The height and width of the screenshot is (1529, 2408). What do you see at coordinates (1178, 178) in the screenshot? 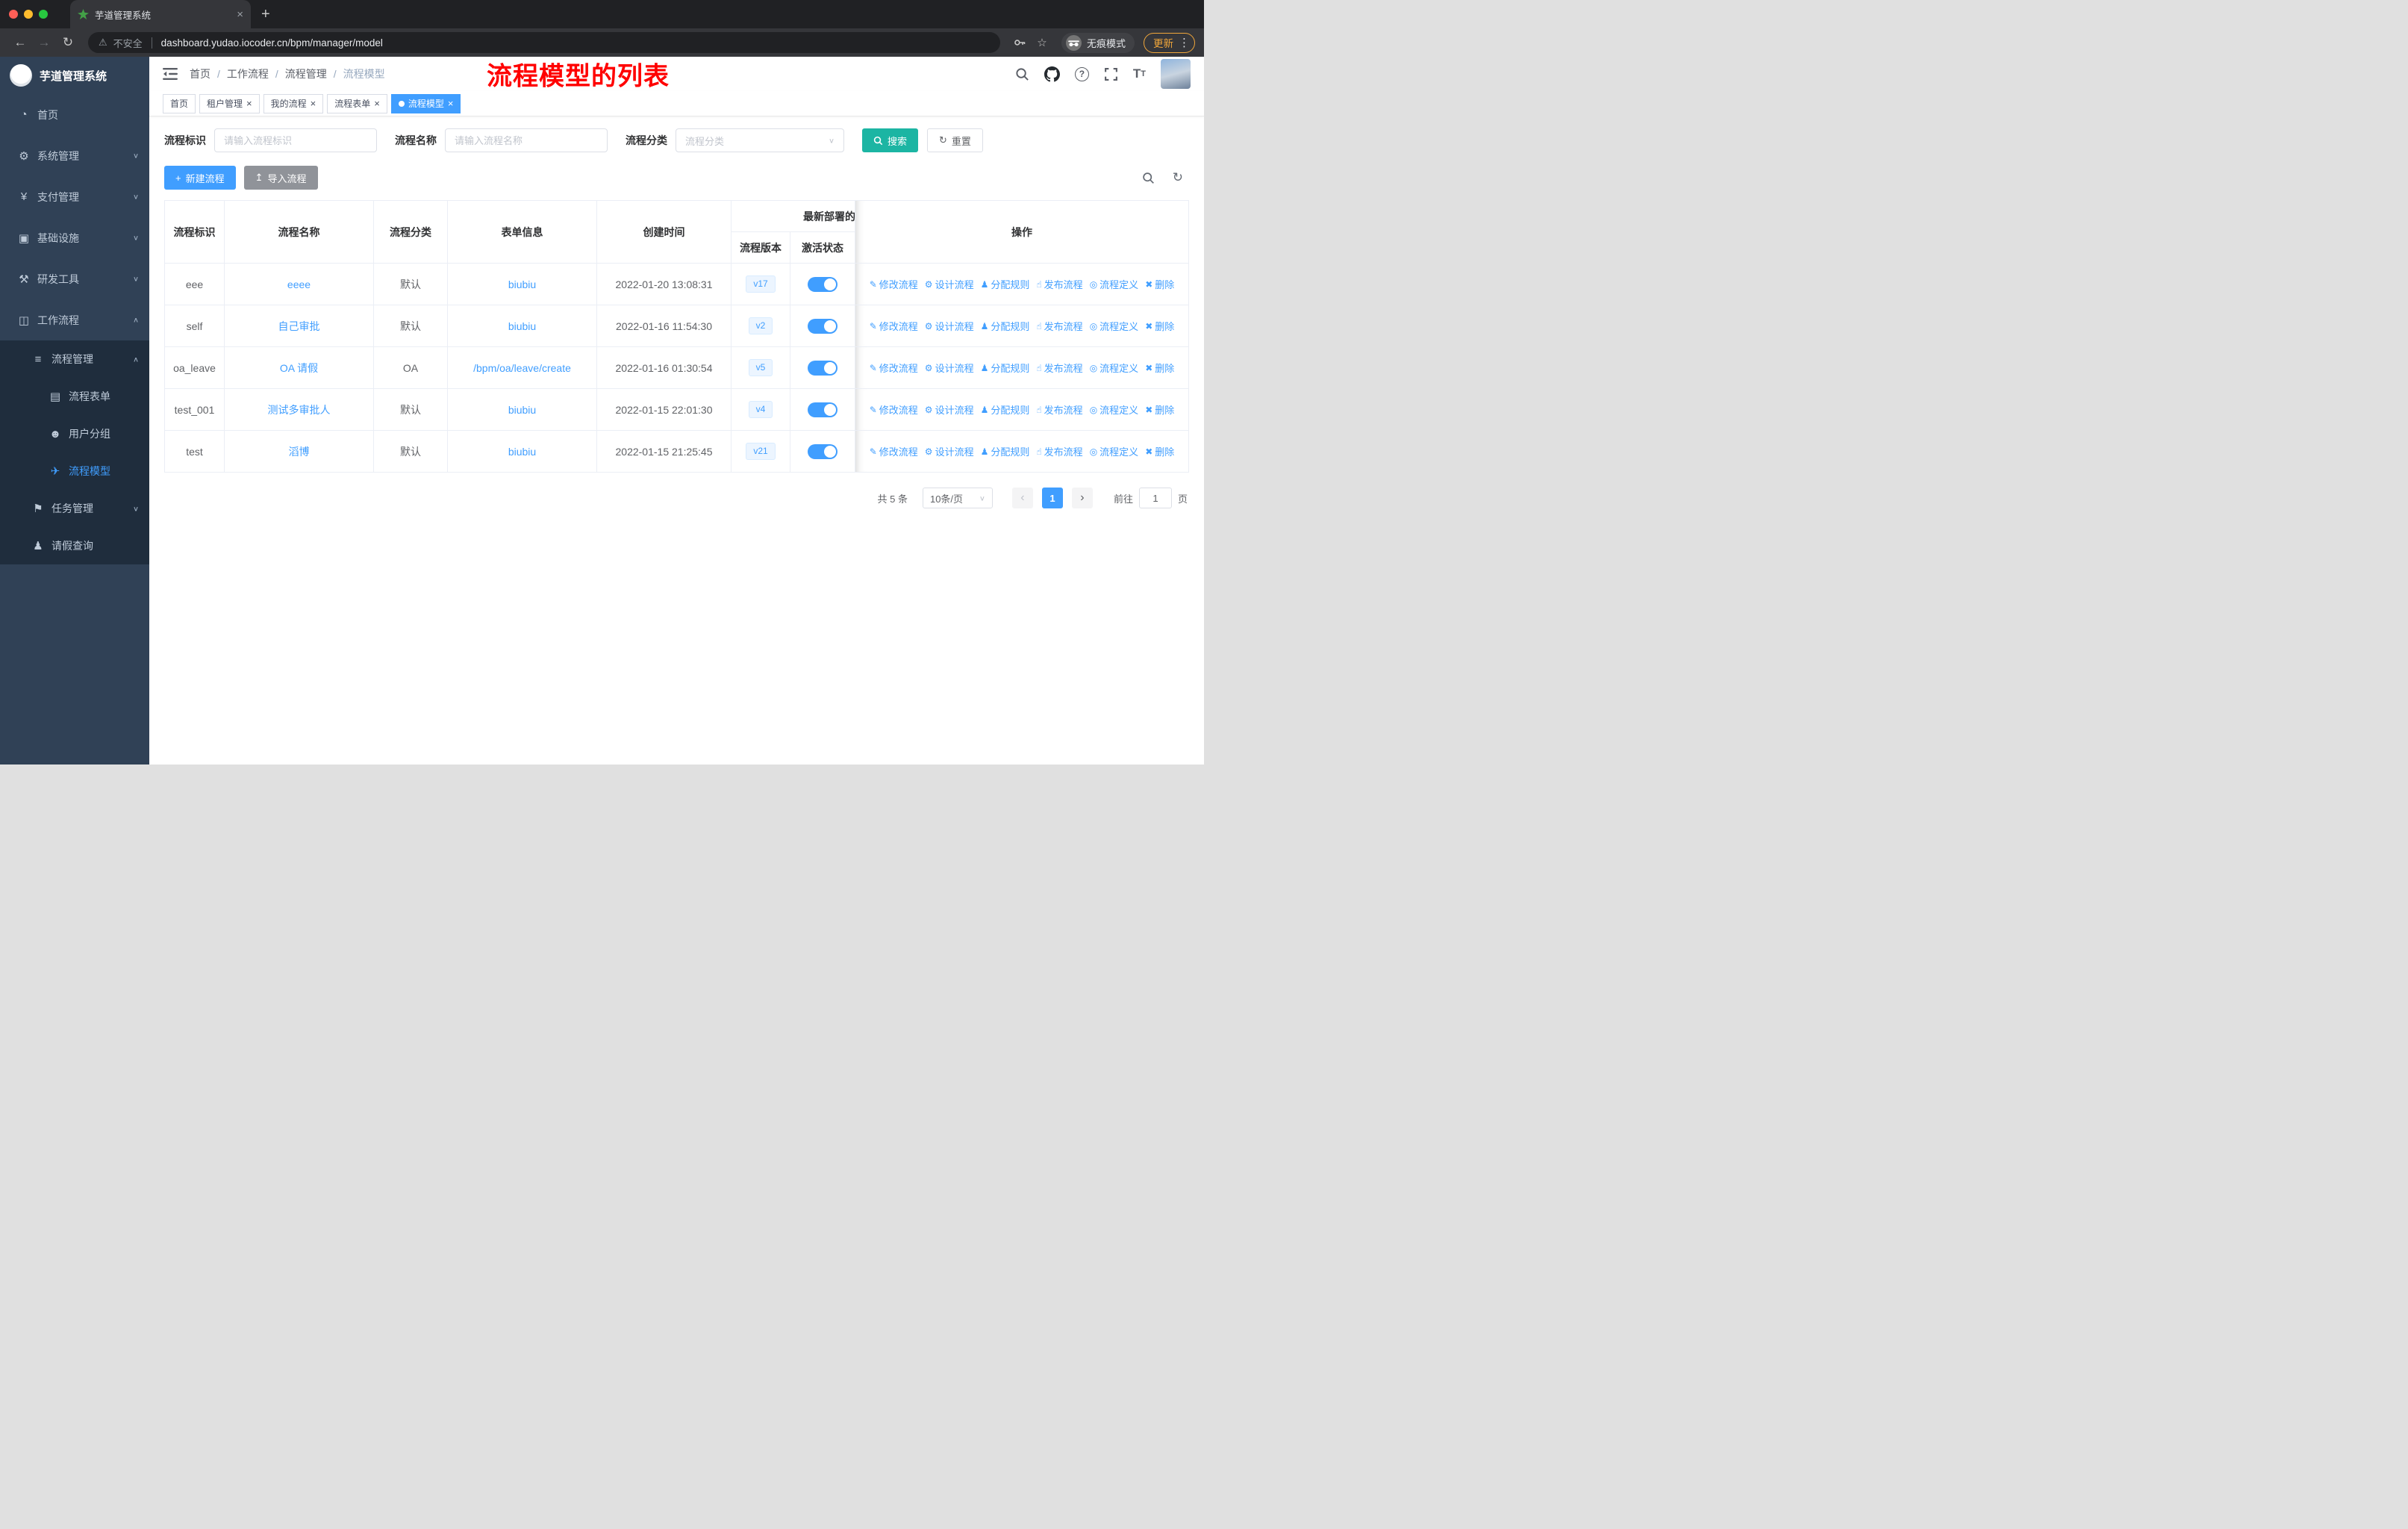
I see `refresh-table-icon: ↻` at bounding box center [1178, 178].